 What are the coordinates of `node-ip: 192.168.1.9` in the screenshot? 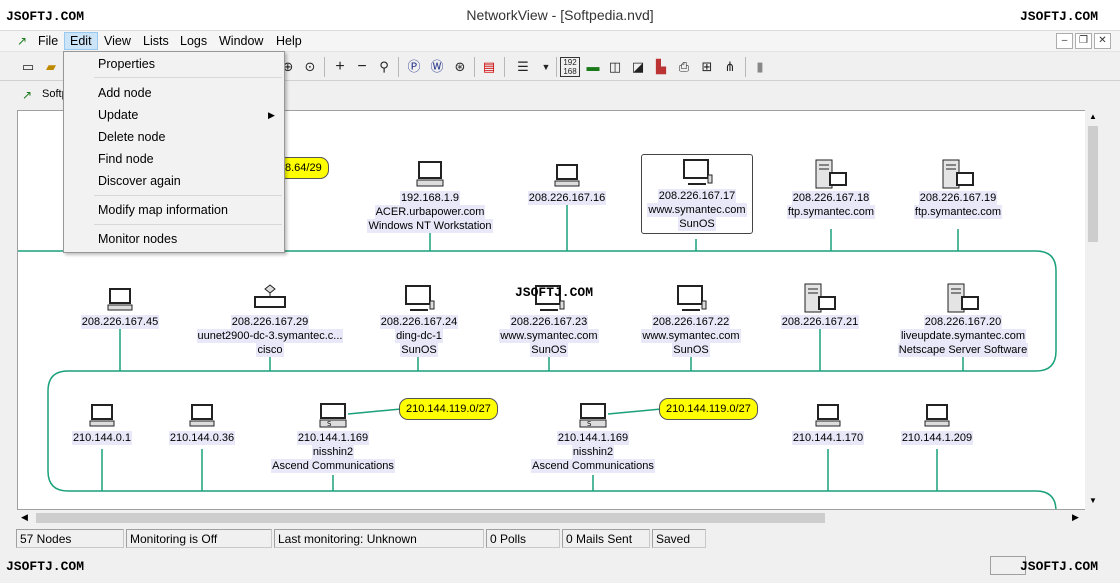 It's located at (430, 198).